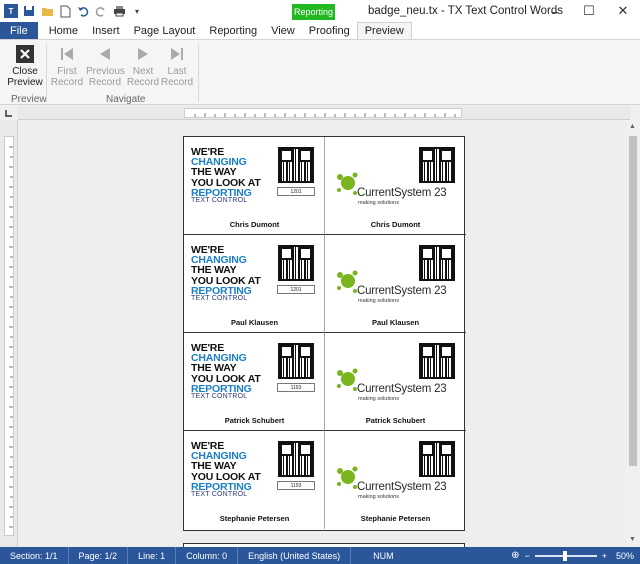  I want to click on first-record-label-1: First, so click(67, 71).